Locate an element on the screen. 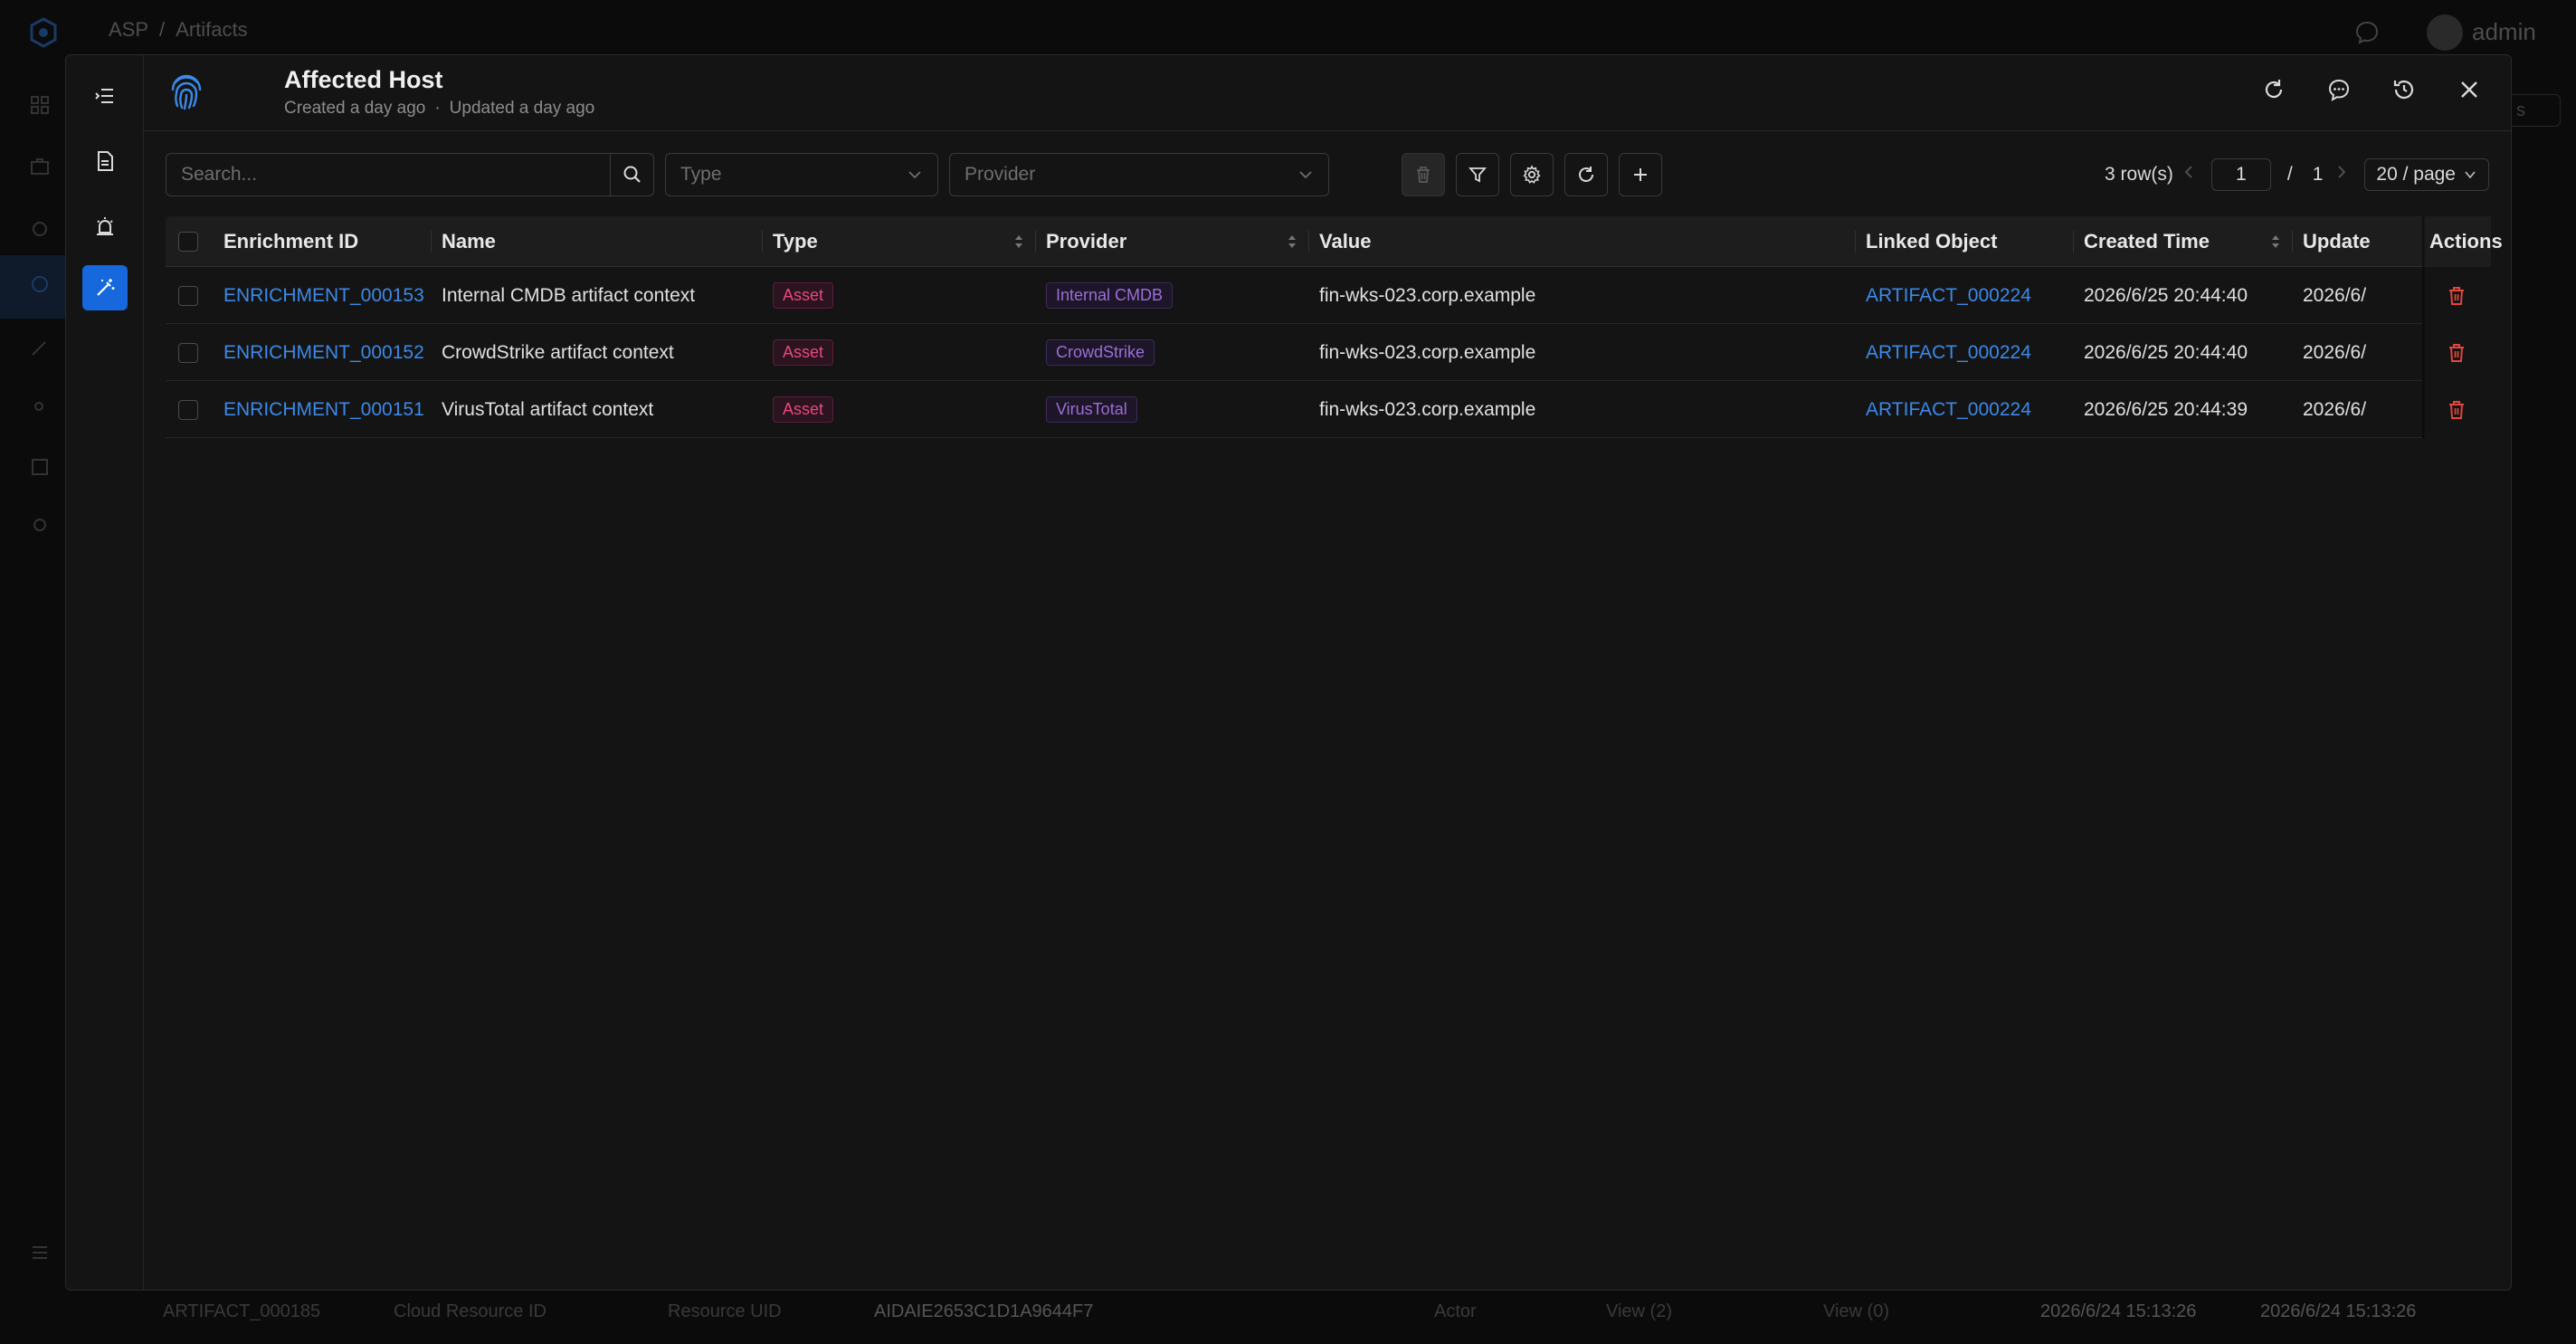 This screenshot has height=1344, width=2576. enrichment-id-link: ENRICHMENT_000153 is located at coordinates (322, 295).